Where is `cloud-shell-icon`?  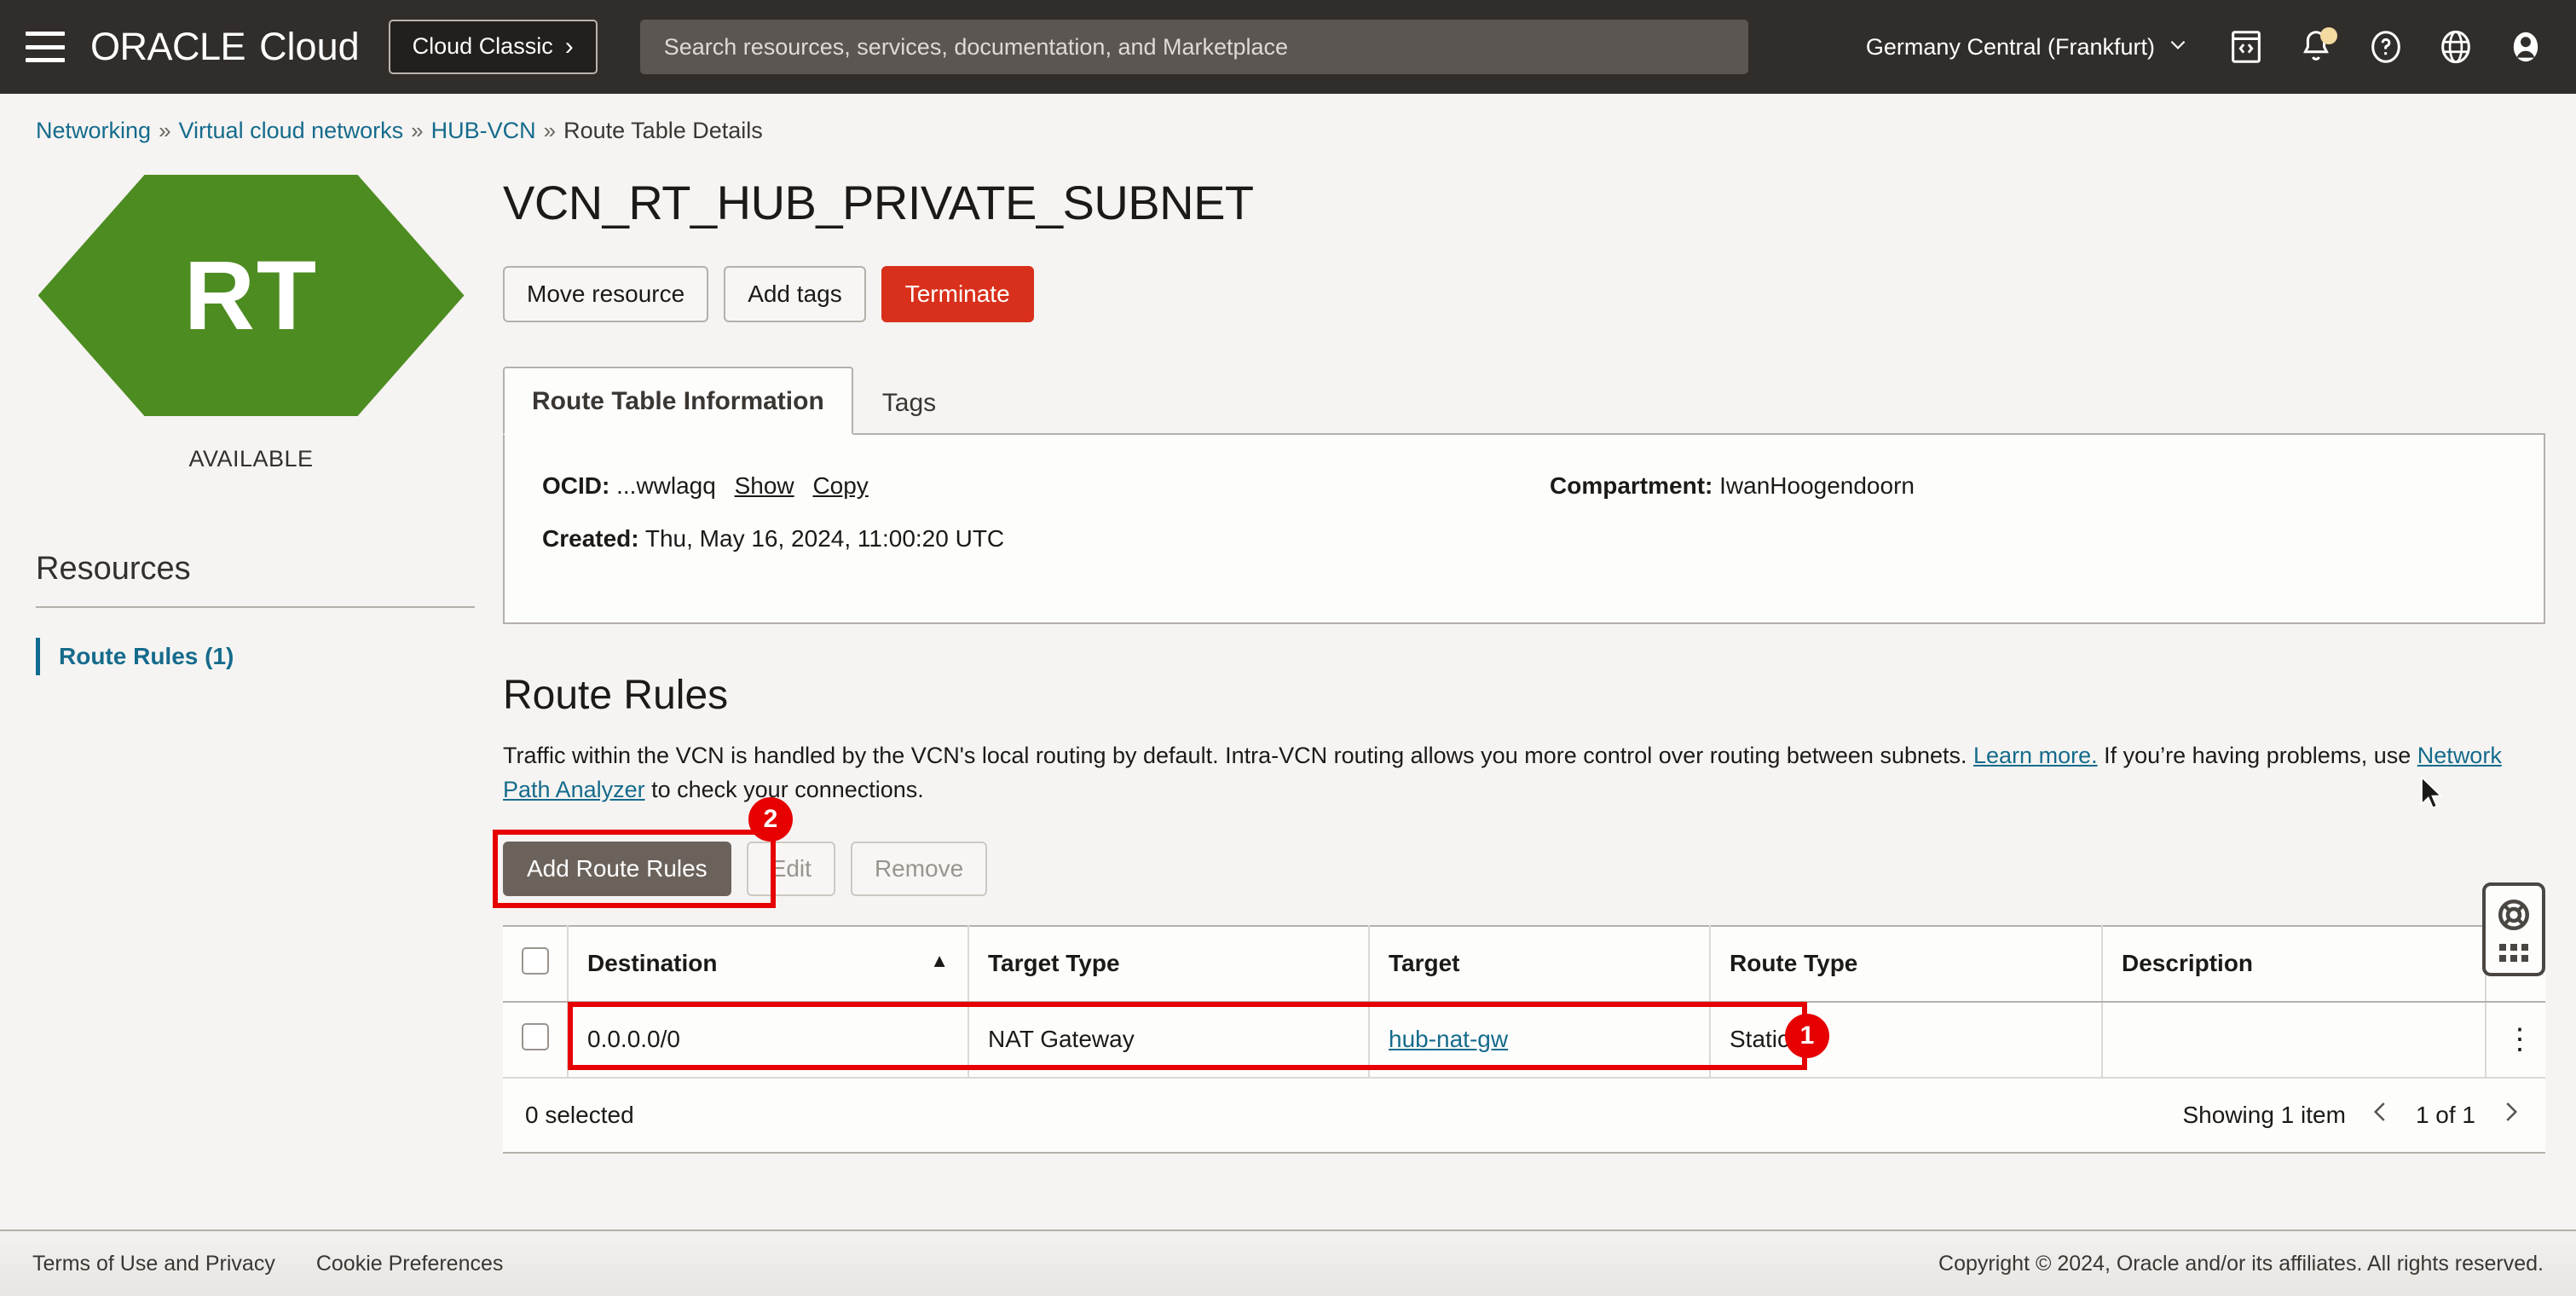
cloud-shell-icon is located at coordinates (2246, 47).